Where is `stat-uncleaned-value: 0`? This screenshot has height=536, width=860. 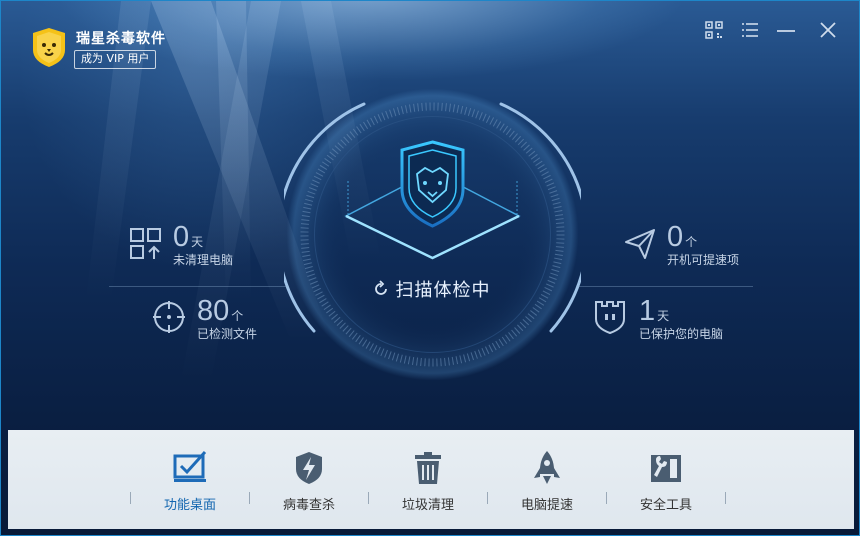
stat-uncleaned-value: 0 is located at coordinates (181, 237).